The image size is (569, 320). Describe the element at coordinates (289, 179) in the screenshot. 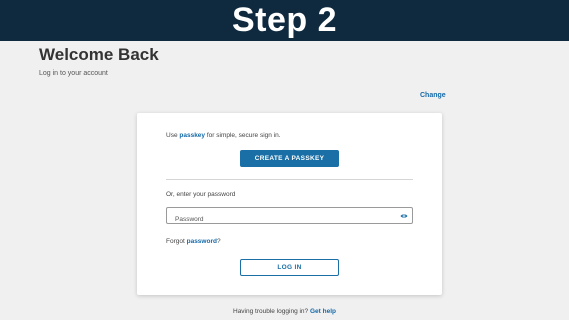

I see `divider` at that location.